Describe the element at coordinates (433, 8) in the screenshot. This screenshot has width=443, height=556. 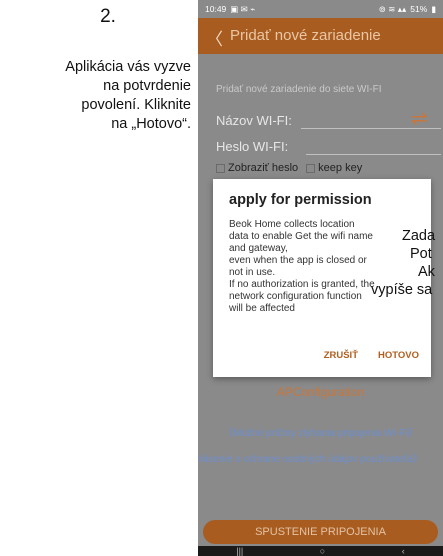
I see `battery-icon: ▮` at that location.